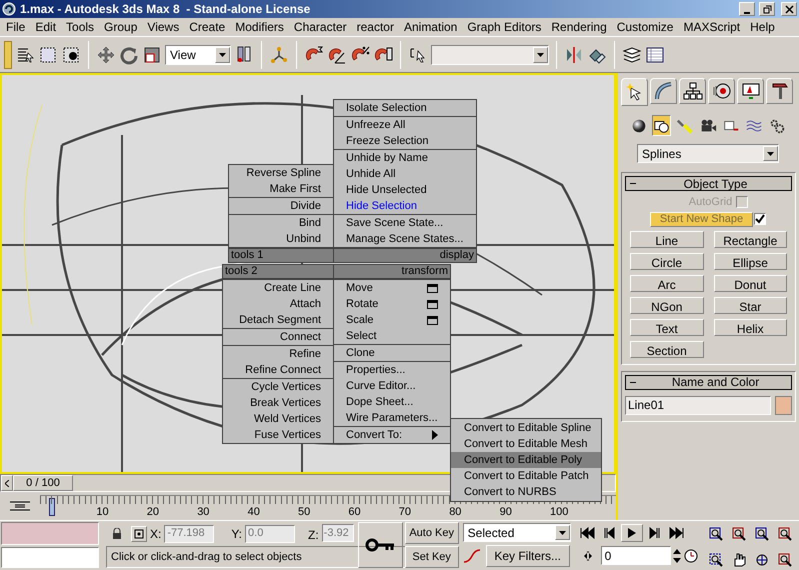 The image size is (799, 570). Describe the element at coordinates (760, 219) in the screenshot. I see `start-new-shape-checkbox` at that location.